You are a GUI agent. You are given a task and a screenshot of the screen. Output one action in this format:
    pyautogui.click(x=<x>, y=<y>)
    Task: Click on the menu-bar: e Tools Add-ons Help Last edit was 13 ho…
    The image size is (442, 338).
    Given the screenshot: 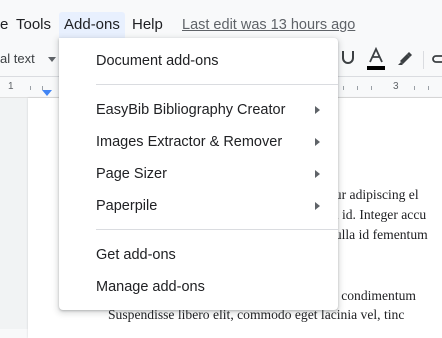 What is the action you would take?
    pyautogui.click(x=221, y=21)
    